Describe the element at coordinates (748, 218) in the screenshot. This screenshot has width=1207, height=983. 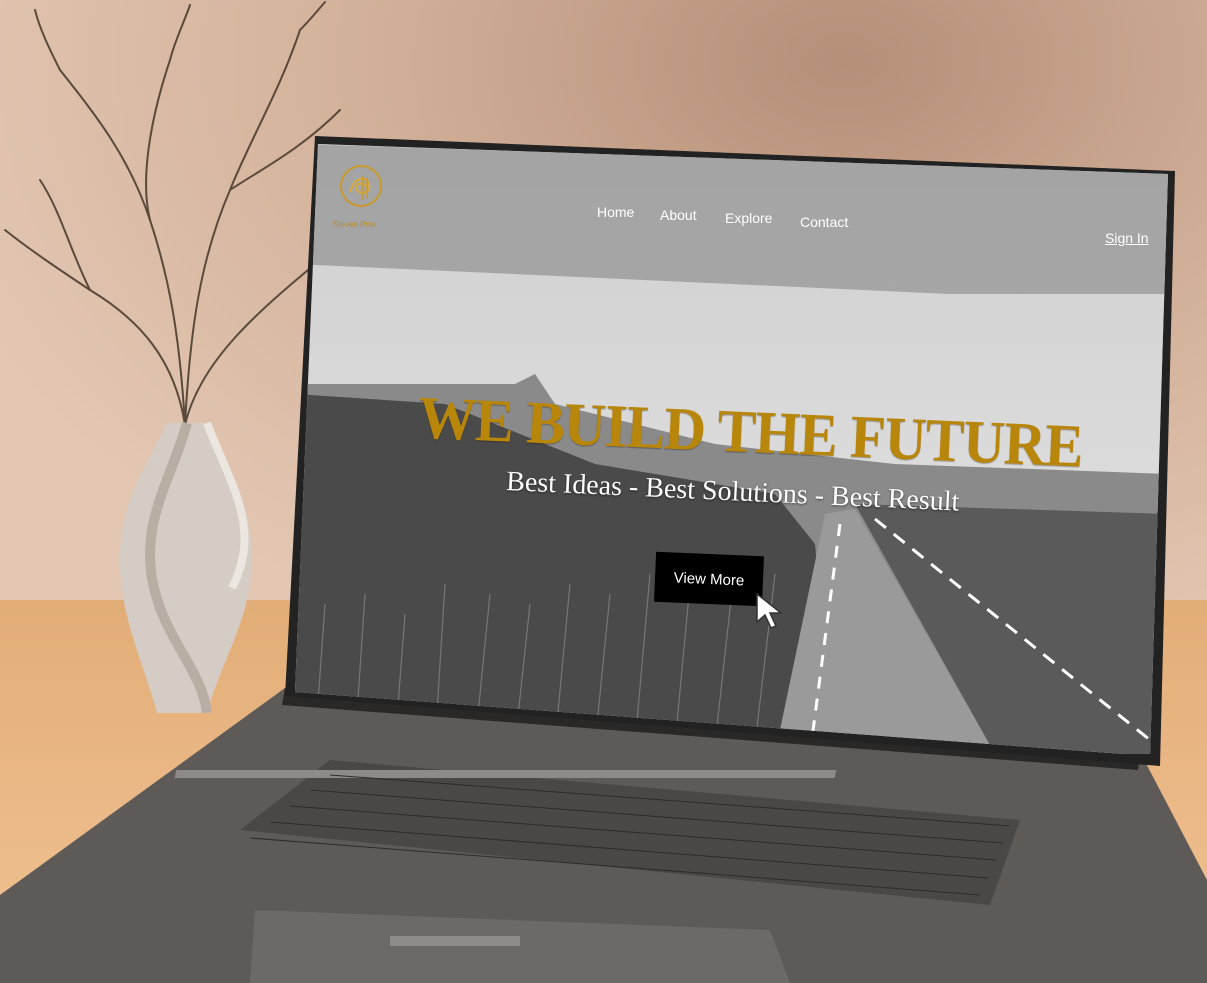
I see `nav-explore-link: Explore` at that location.